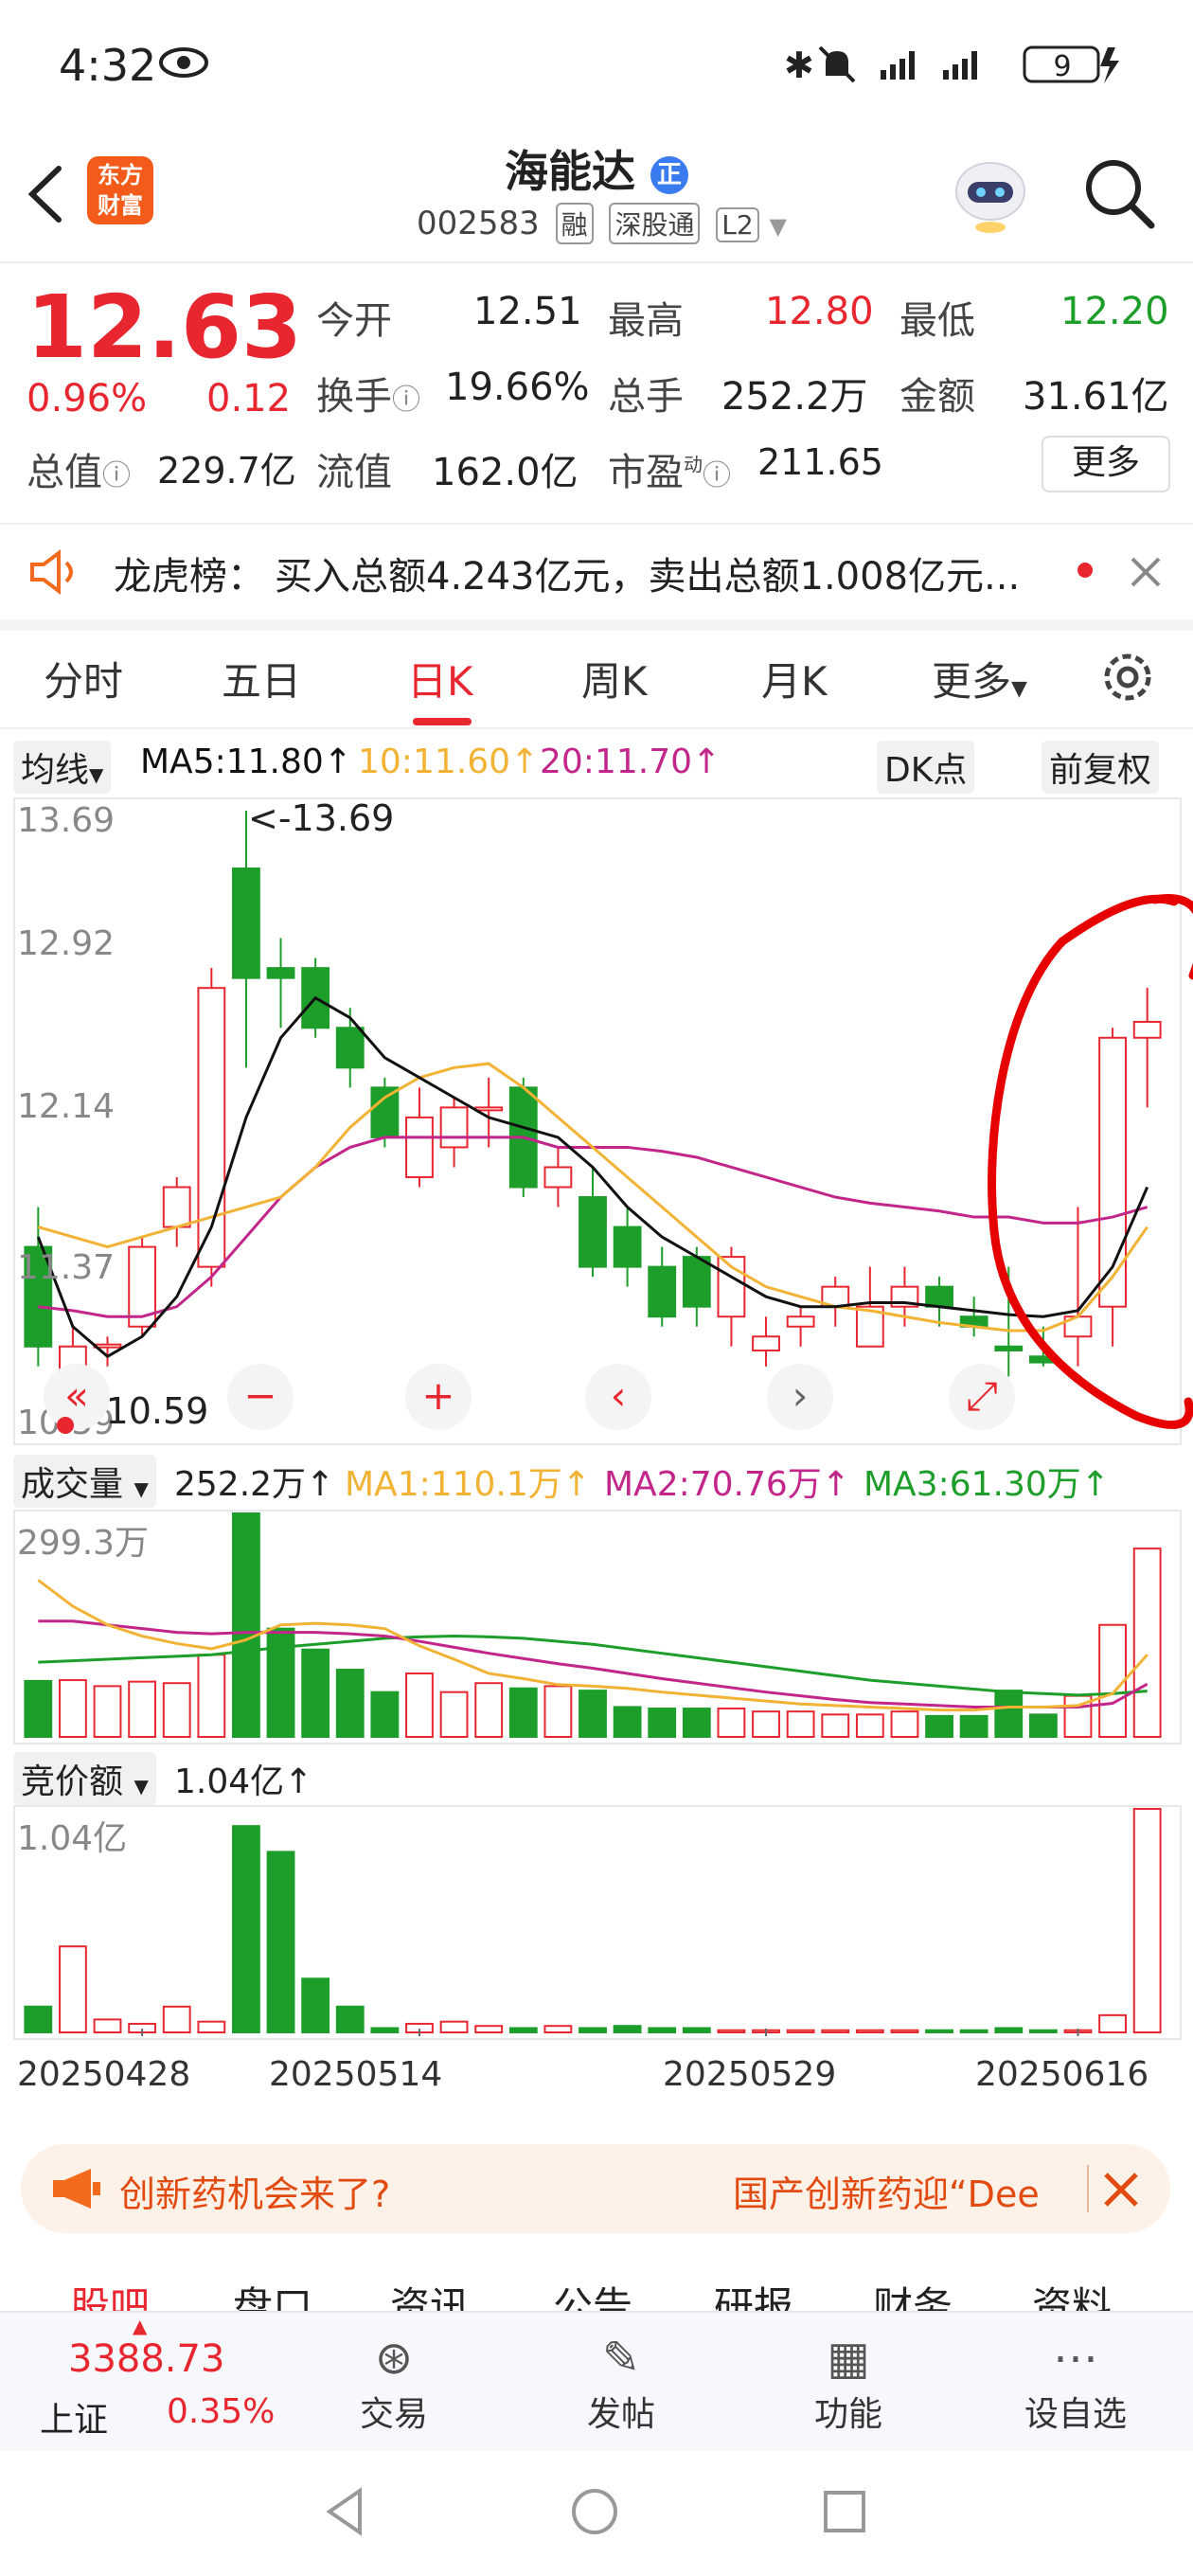 Image resolution: width=1193 pixels, height=2576 pixels. Describe the element at coordinates (272, 2293) in the screenshot. I see `content-tab-pankou: 盘口` at that location.